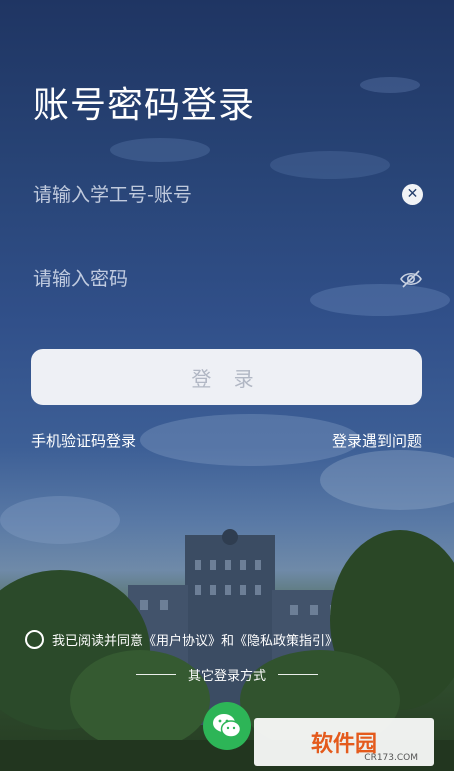  Describe the element at coordinates (298, 674) in the screenshot. I see `divider-line-right` at that location.